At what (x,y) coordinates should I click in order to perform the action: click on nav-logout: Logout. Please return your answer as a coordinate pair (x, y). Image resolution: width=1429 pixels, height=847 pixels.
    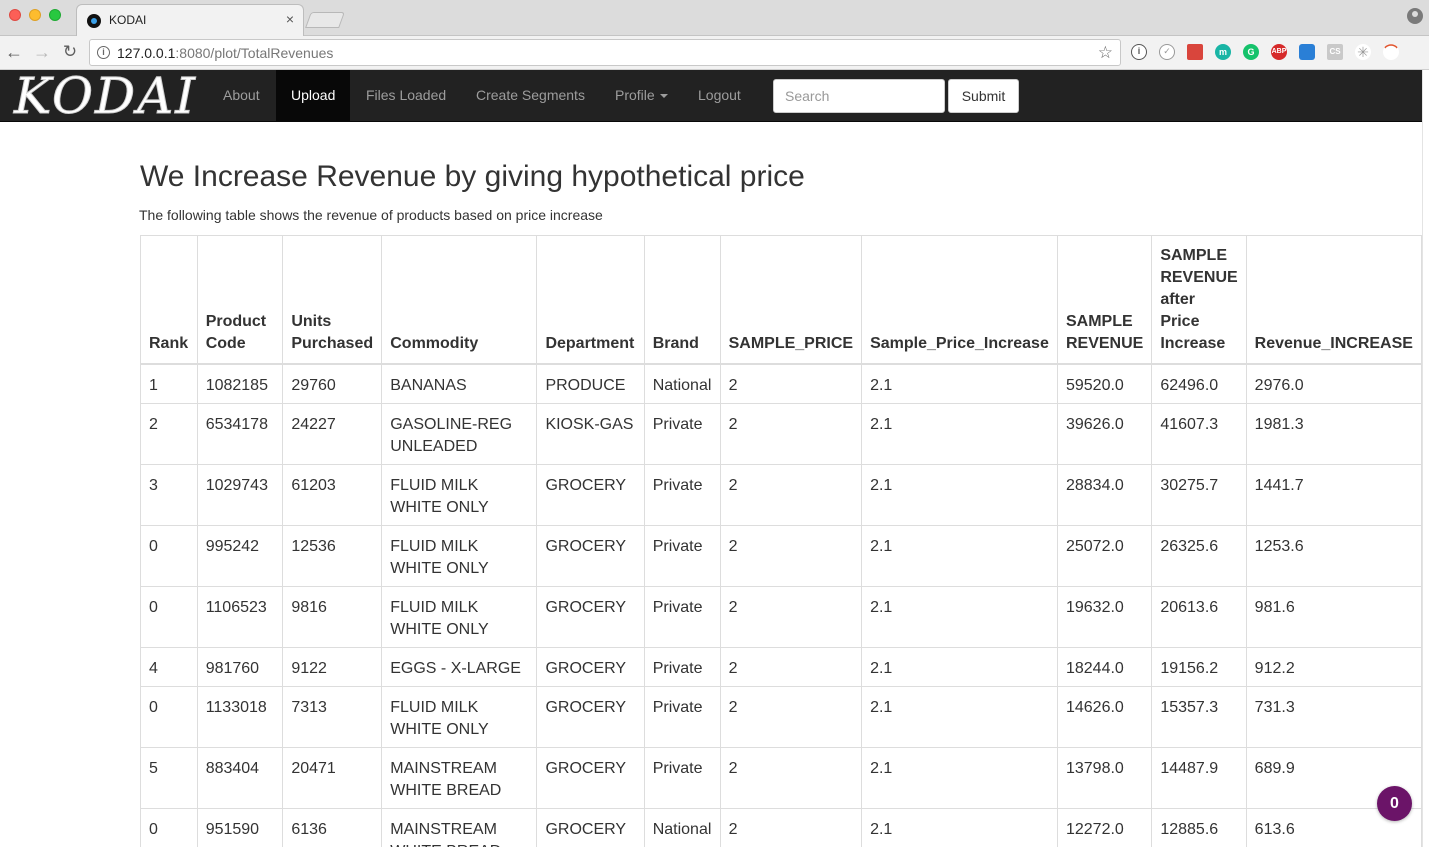
    Looking at the image, I should click on (719, 95).